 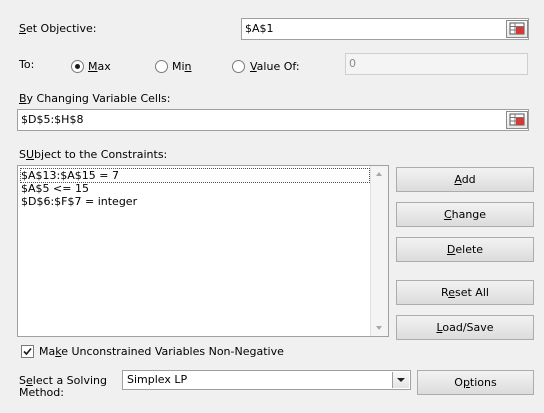 I want to click on options-button: Options, so click(x=475, y=382).